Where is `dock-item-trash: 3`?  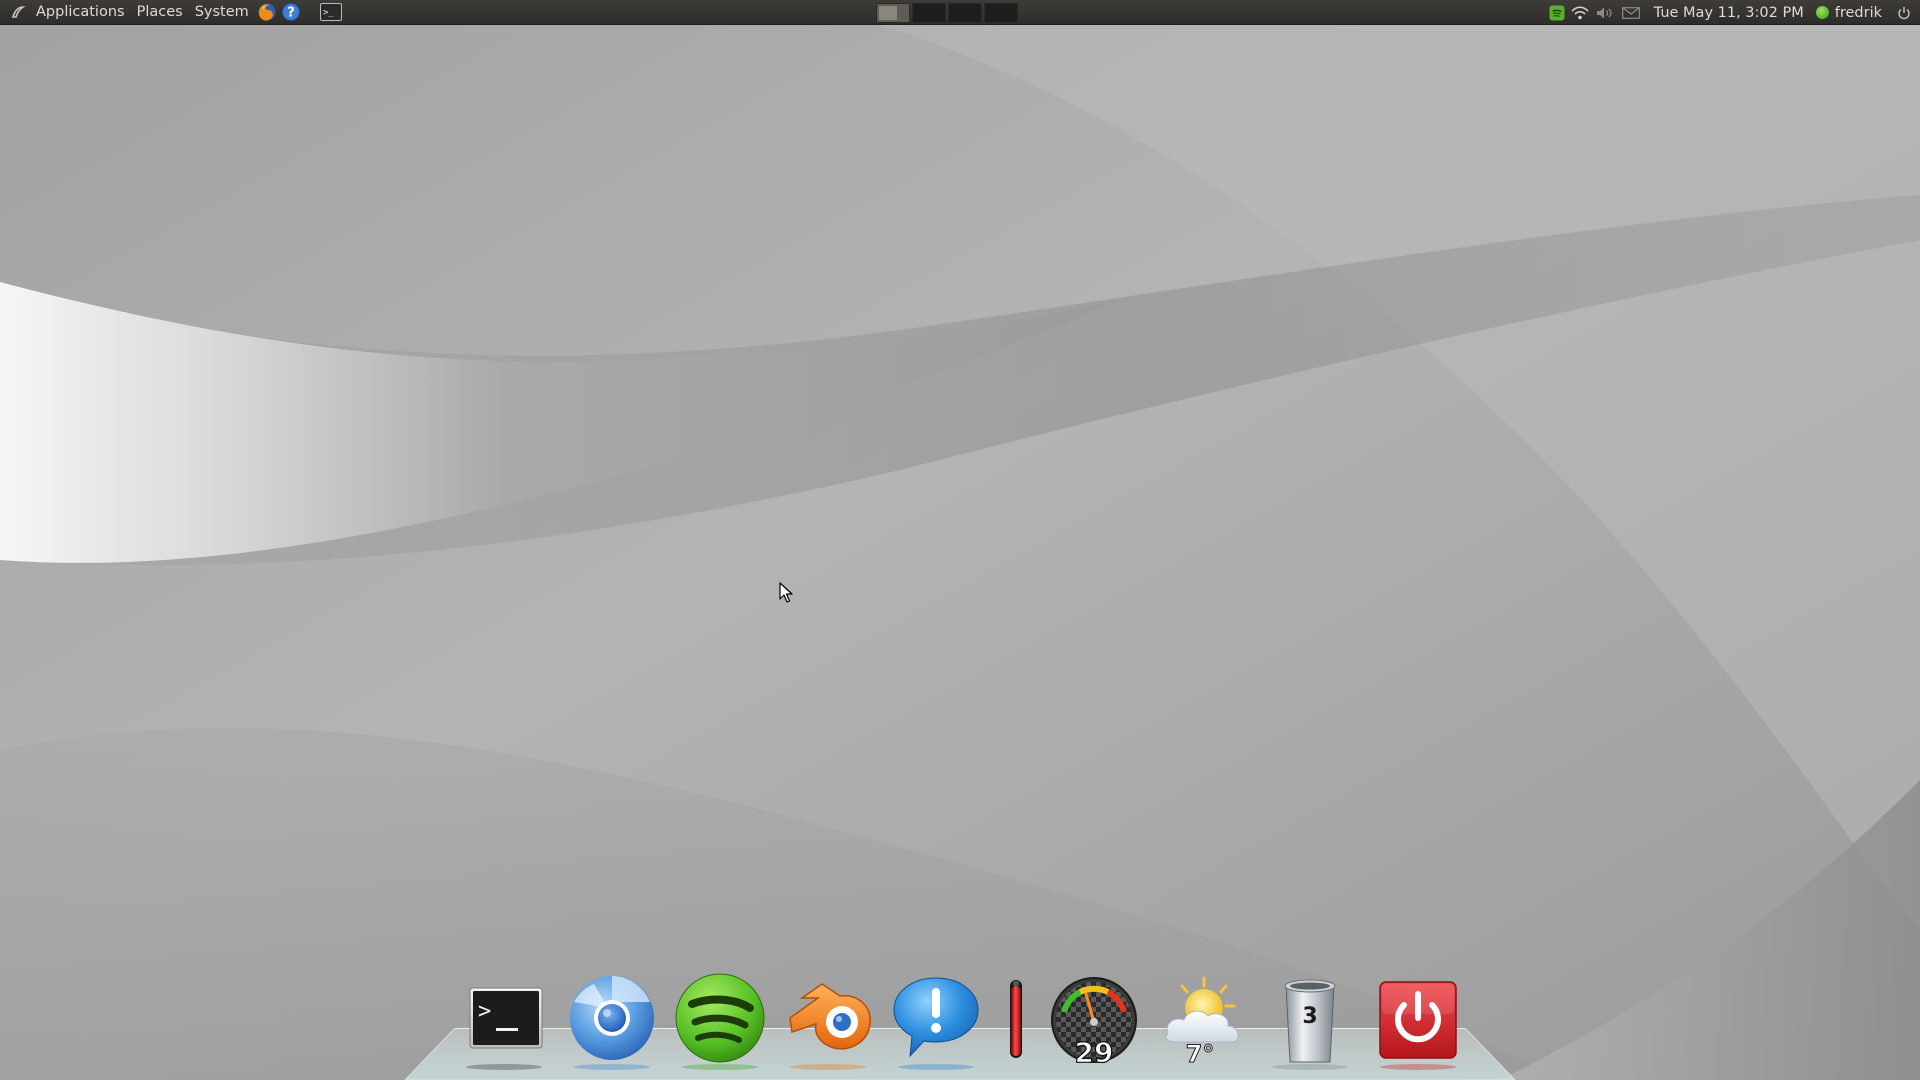
dock-item-trash: 3 is located at coordinates (1310, 1022).